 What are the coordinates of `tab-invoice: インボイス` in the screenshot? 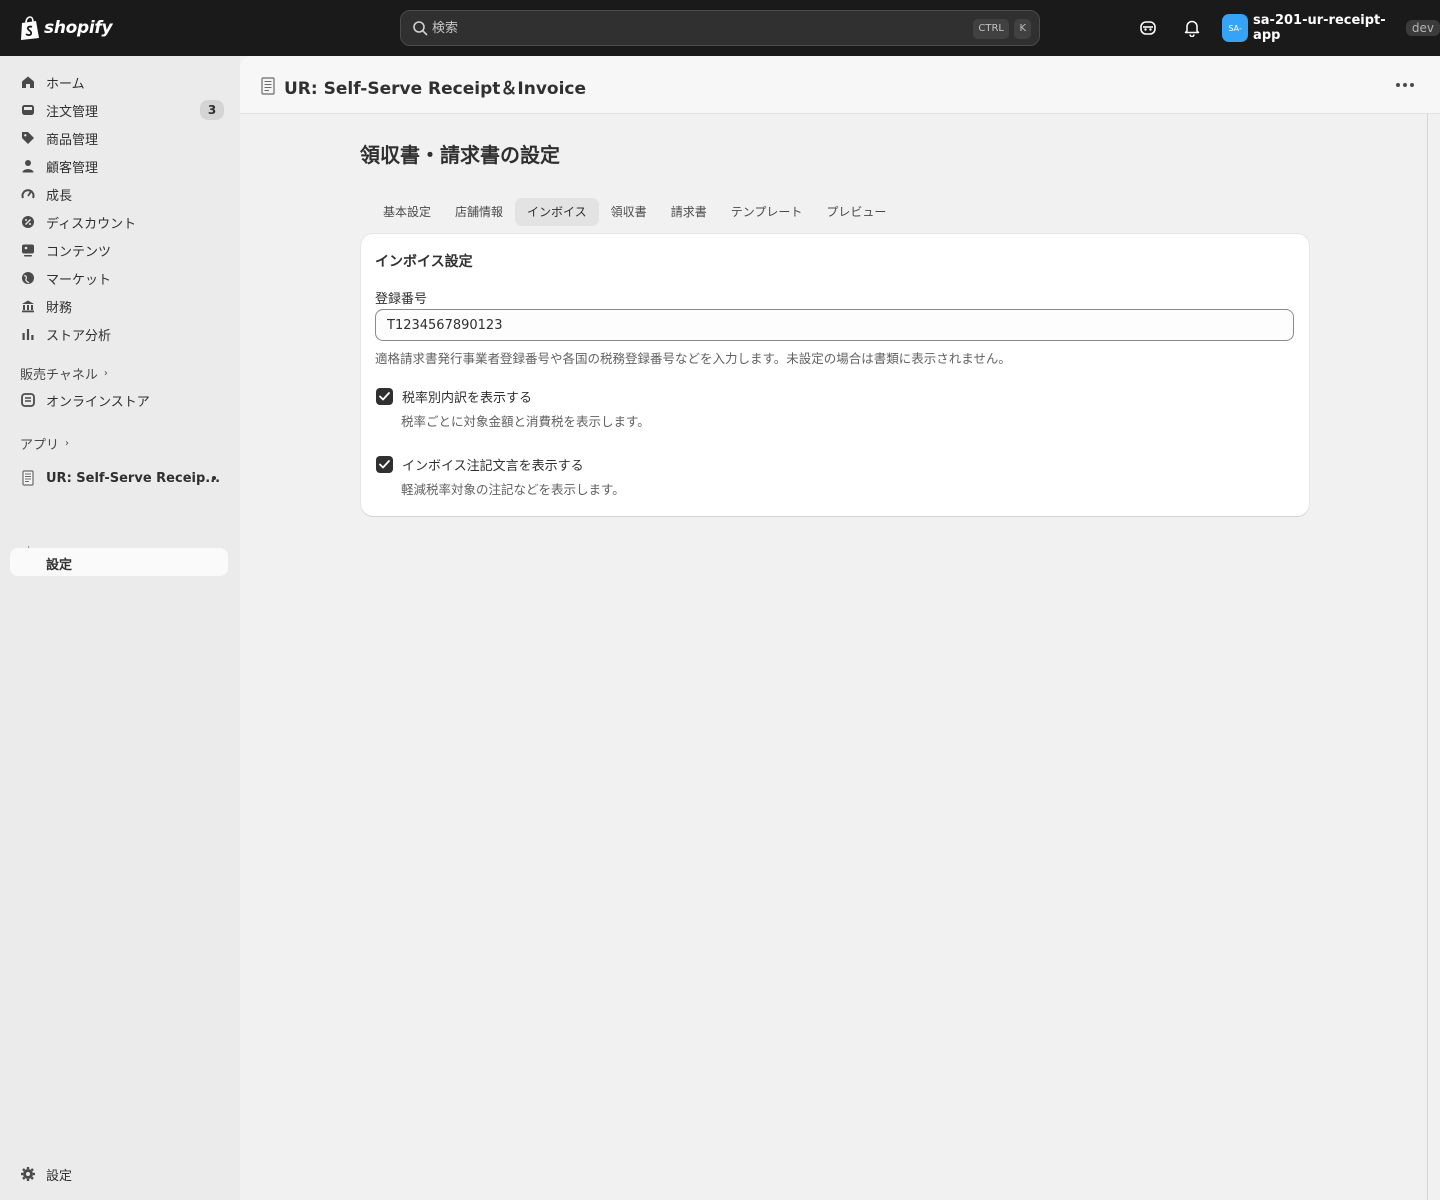 It's located at (557, 212).